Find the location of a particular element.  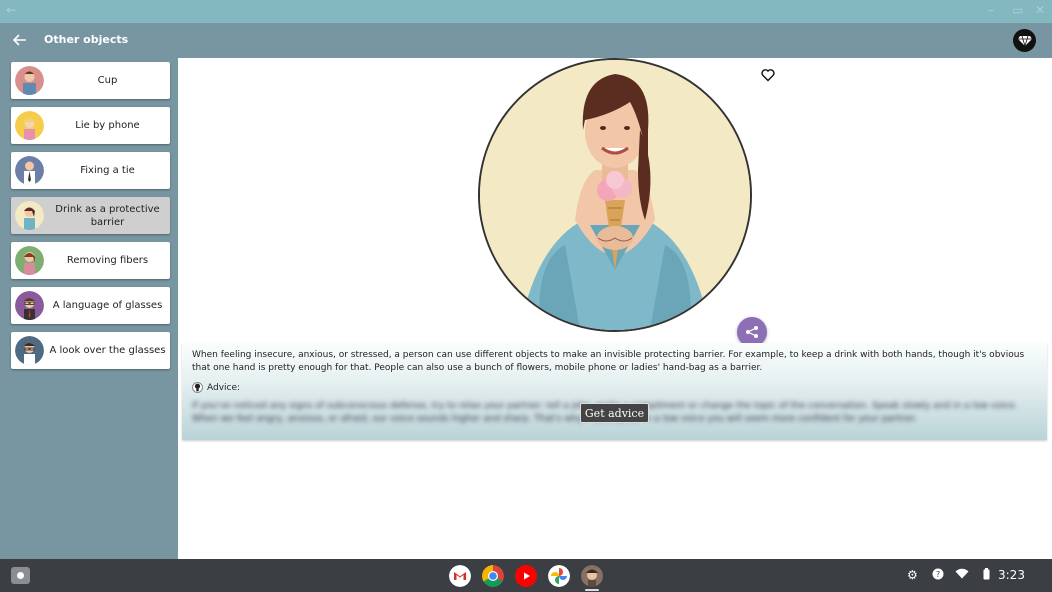

illustration-woman-with-ice-cream is located at coordinates (615, 195).